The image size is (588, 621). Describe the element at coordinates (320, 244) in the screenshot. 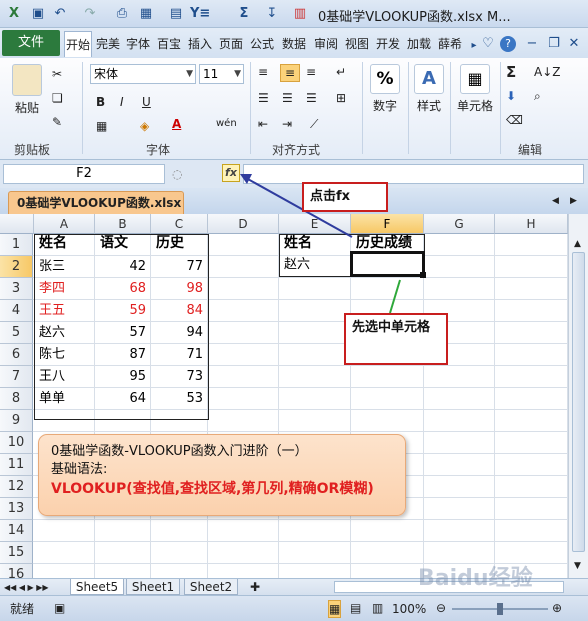

I see `annotation-arrows` at that location.